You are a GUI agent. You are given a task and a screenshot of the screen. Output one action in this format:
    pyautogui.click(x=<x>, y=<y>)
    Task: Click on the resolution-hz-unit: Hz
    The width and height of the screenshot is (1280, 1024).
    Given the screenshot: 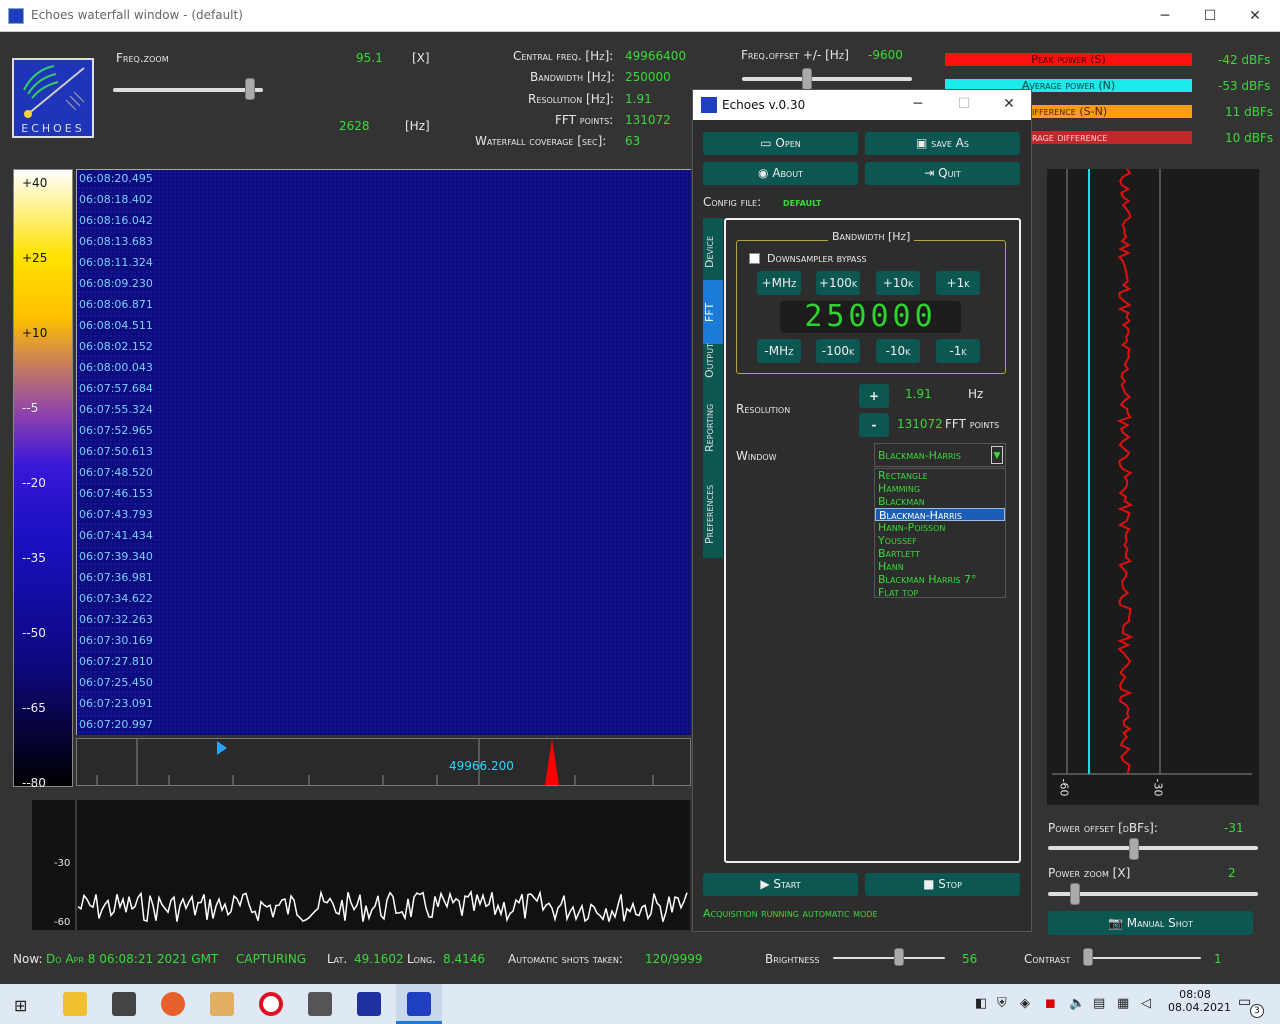 What is the action you would take?
    pyautogui.click(x=976, y=394)
    